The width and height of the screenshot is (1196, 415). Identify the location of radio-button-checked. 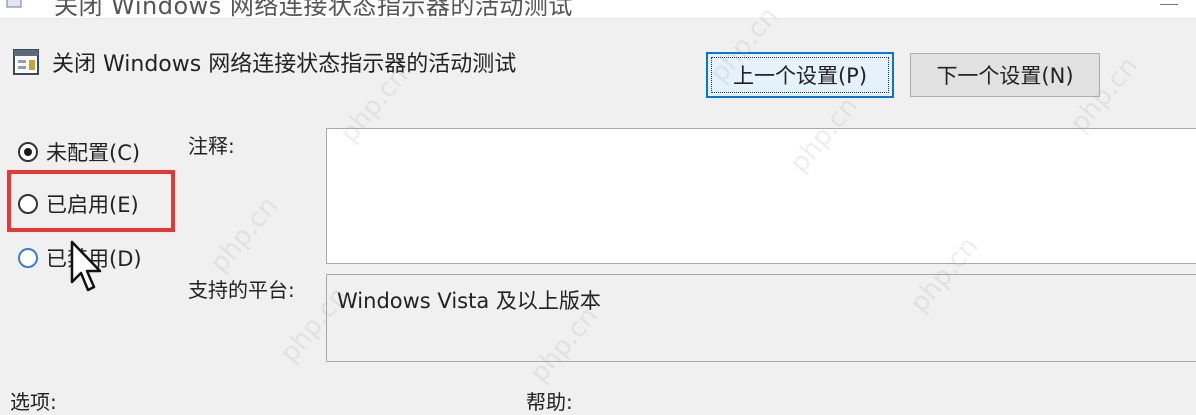
(28, 152).